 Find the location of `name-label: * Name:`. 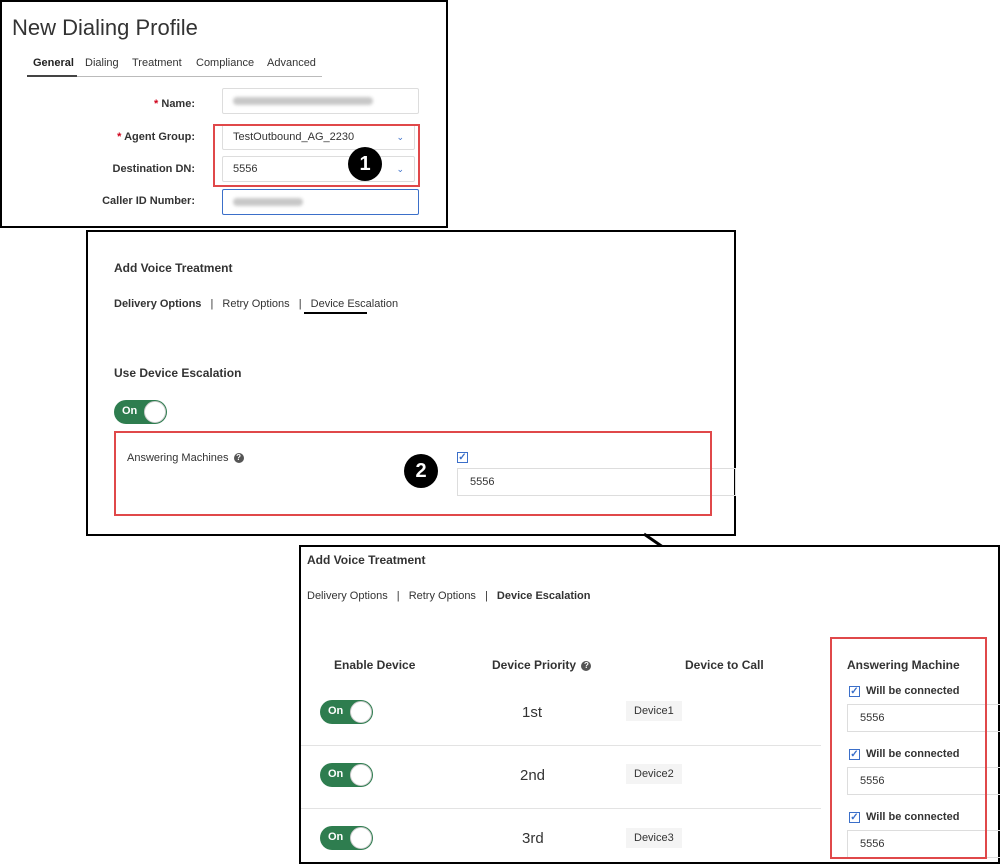

name-label: * Name: is located at coordinates (128, 104).